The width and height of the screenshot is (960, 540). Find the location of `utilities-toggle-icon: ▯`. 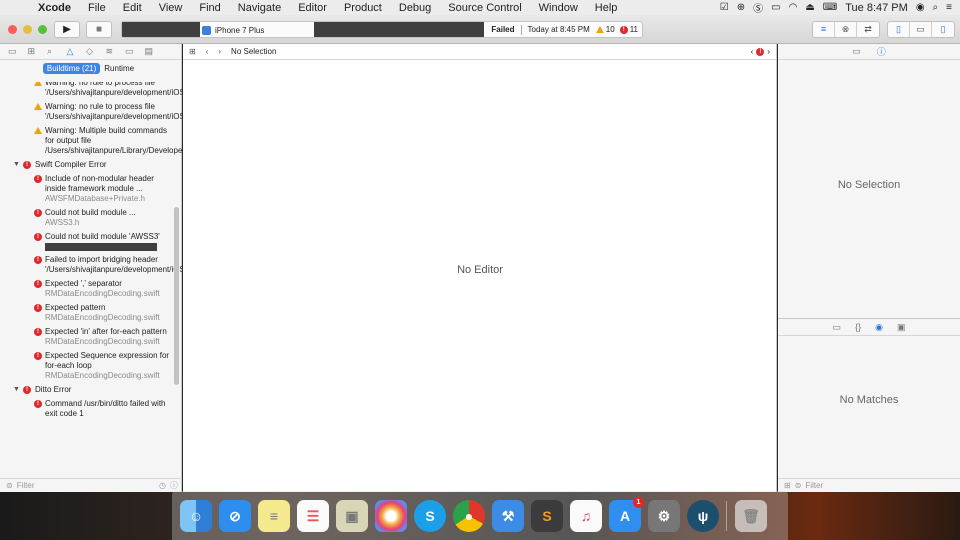

utilities-toggle-icon: ▯ is located at coordinates (943, 29).